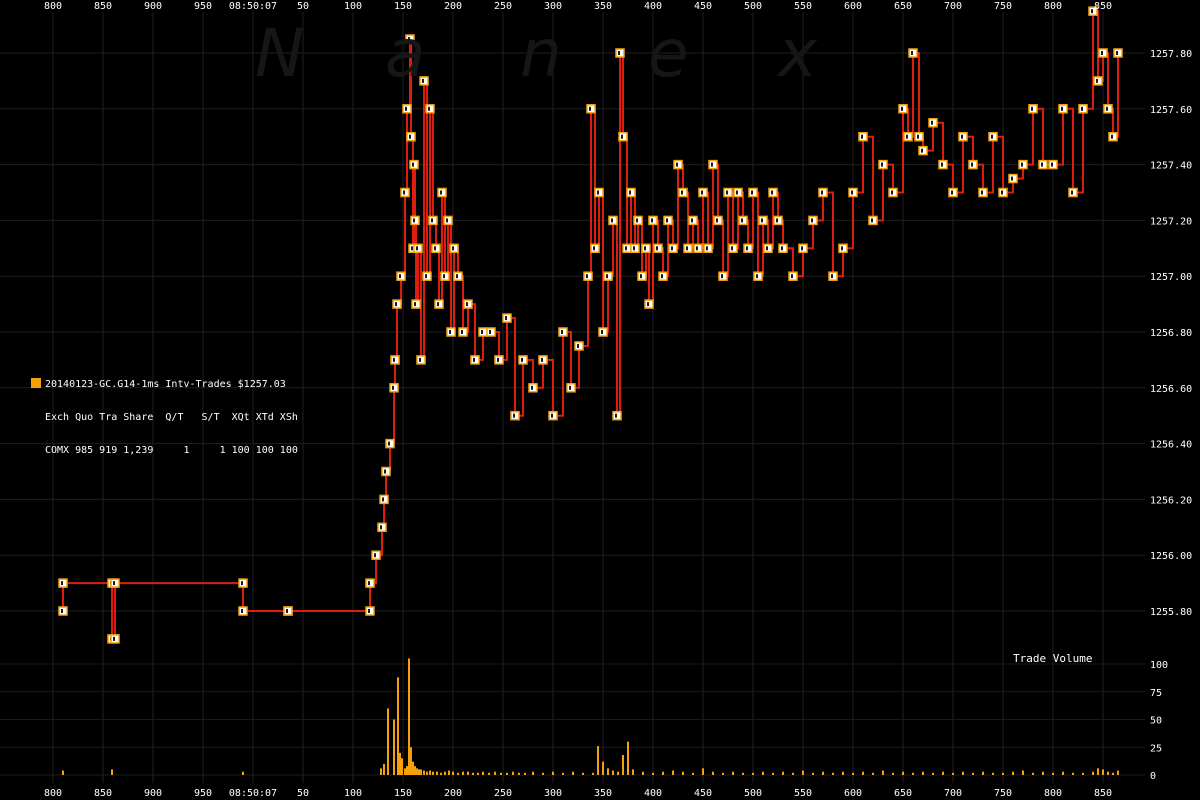  What do you see at coordinates (653, 6) in the screenshot?
I see `time-tick-top: 400` at bounding box center [653, 6].